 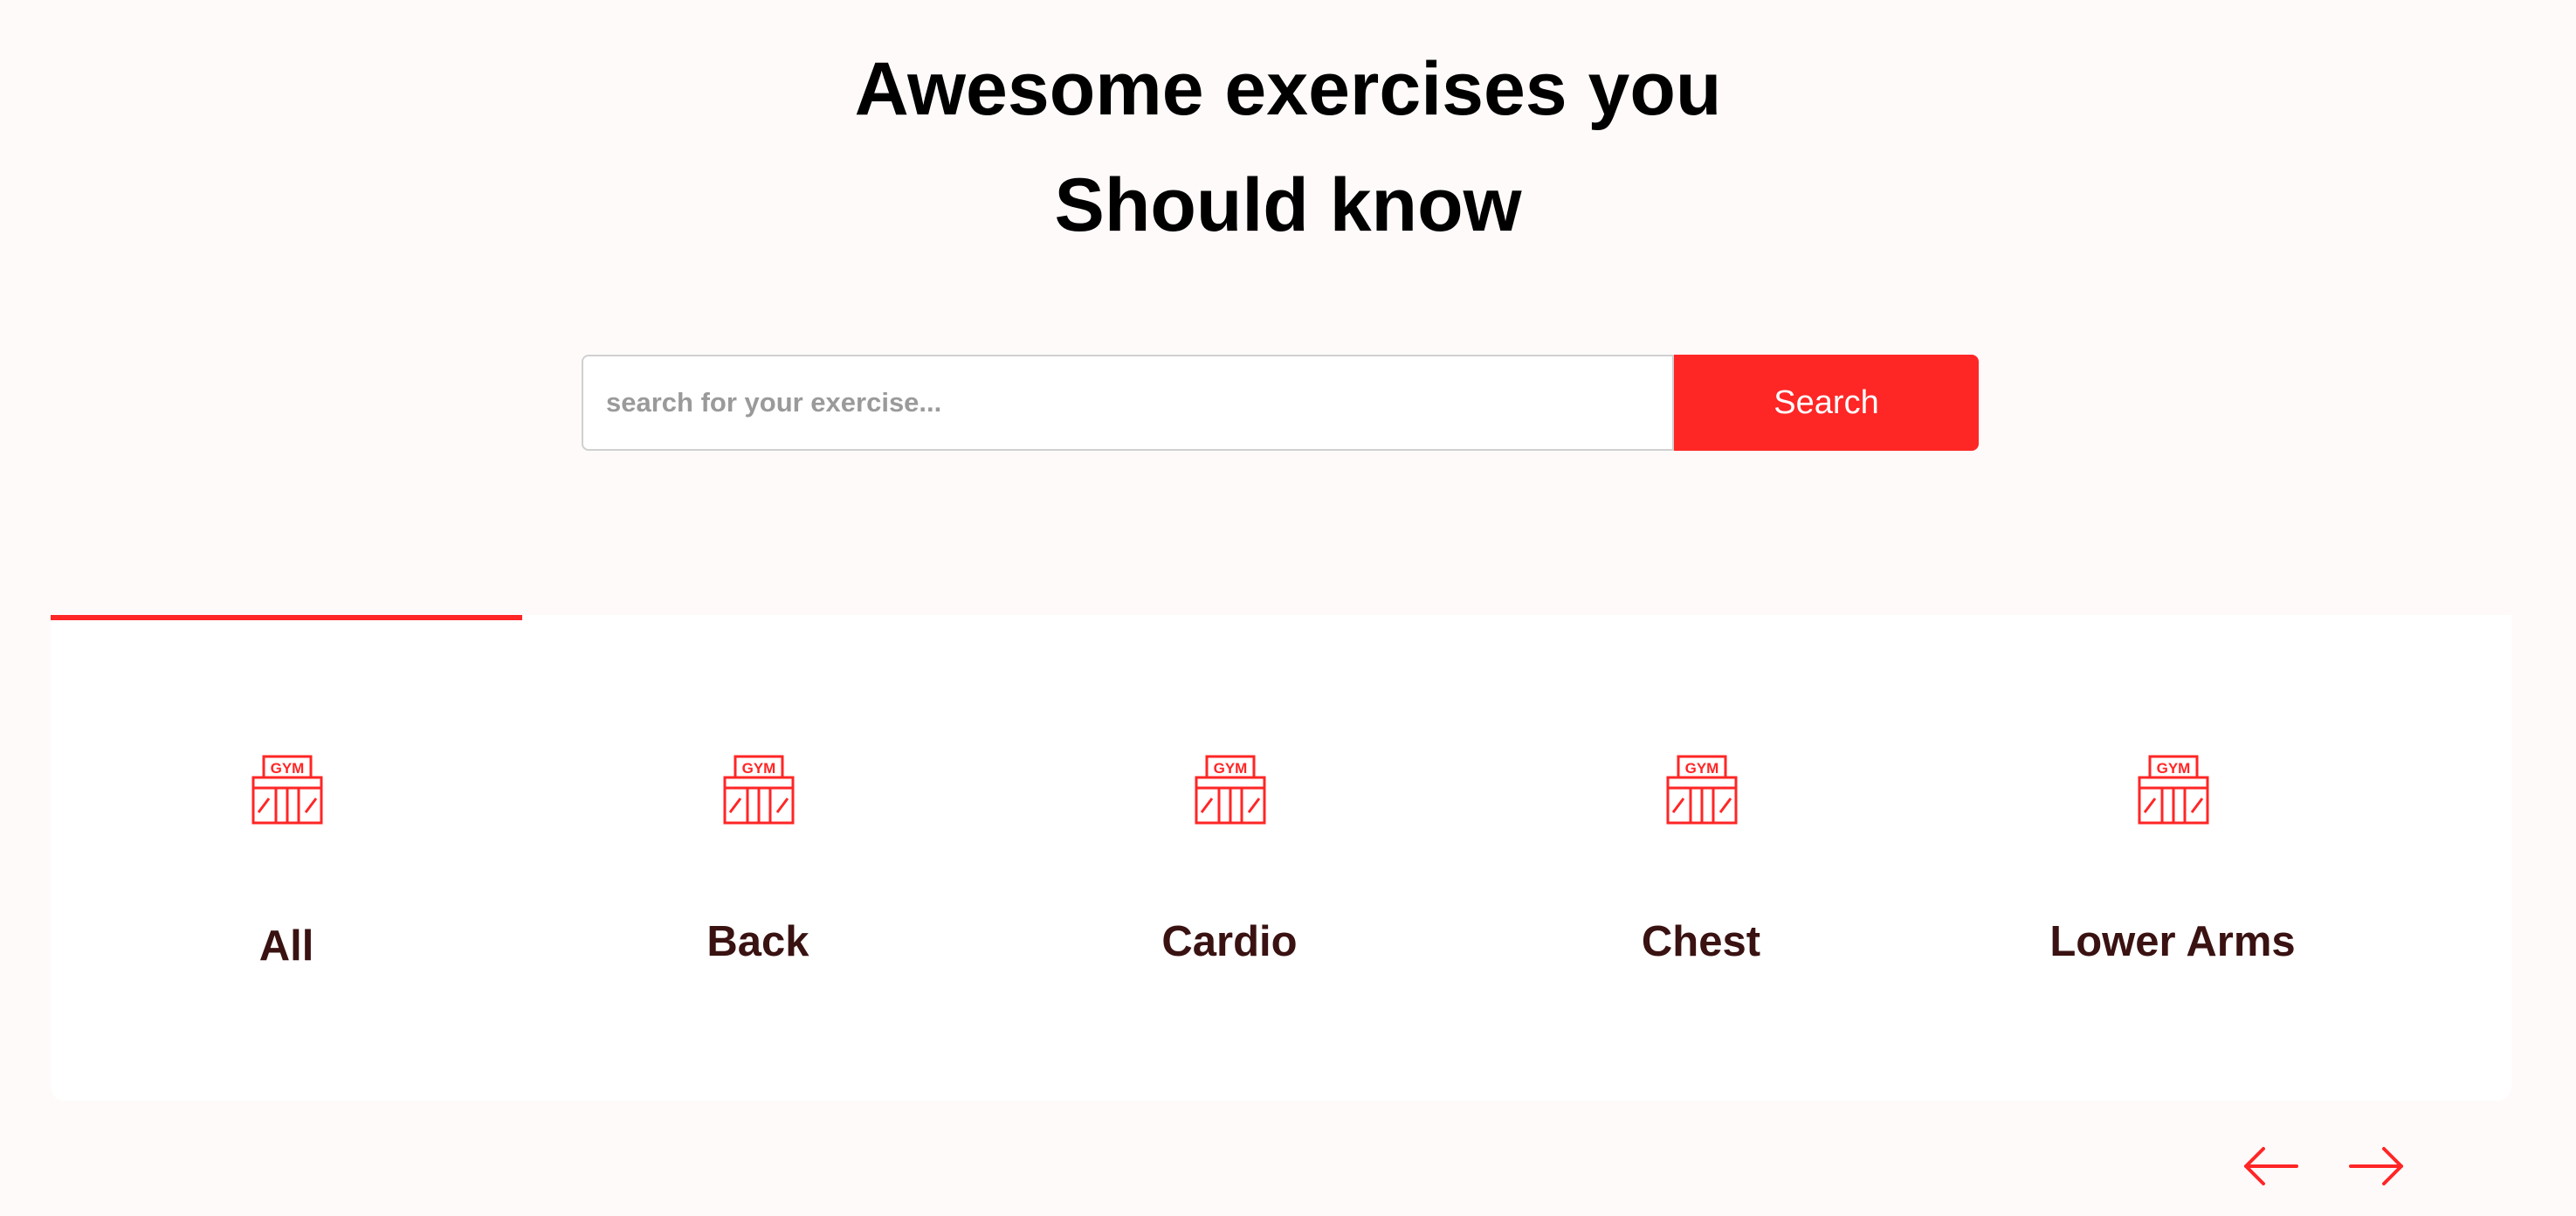 What do you see at coordinates (1128, 403) in the screenshot?
I see `search-input` at bounding box center [1128, 403].